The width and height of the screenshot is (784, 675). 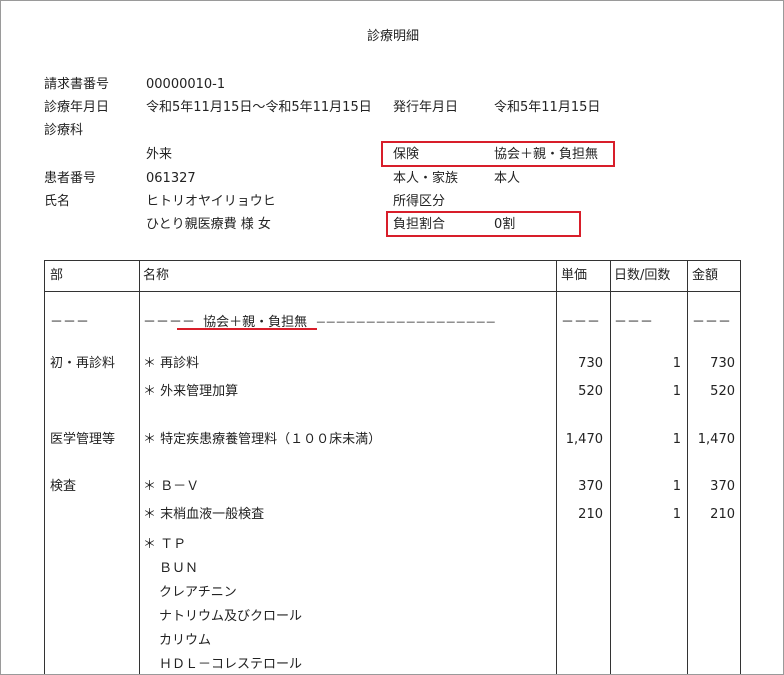 I want to click on row-name: ＊ Ｂ－Ｖ, so click(x=171, y=486).